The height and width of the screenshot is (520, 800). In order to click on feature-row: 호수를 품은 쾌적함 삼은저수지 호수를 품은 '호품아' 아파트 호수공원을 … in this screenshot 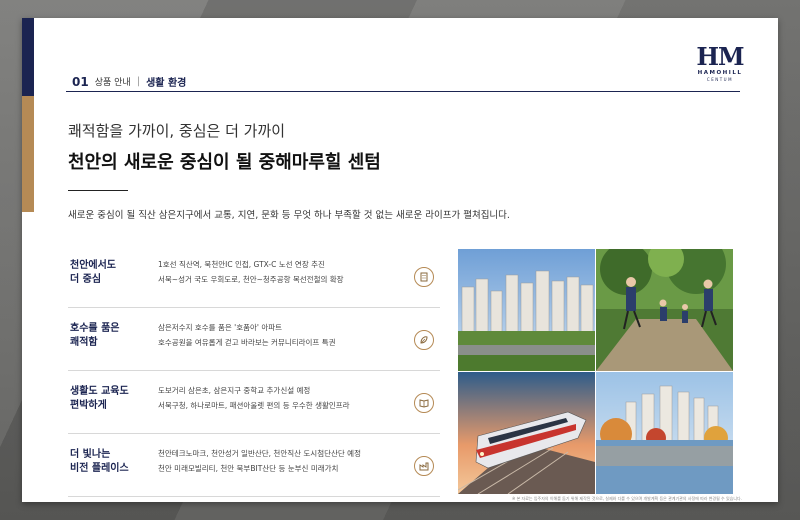, I will do `click(254, 339)`.